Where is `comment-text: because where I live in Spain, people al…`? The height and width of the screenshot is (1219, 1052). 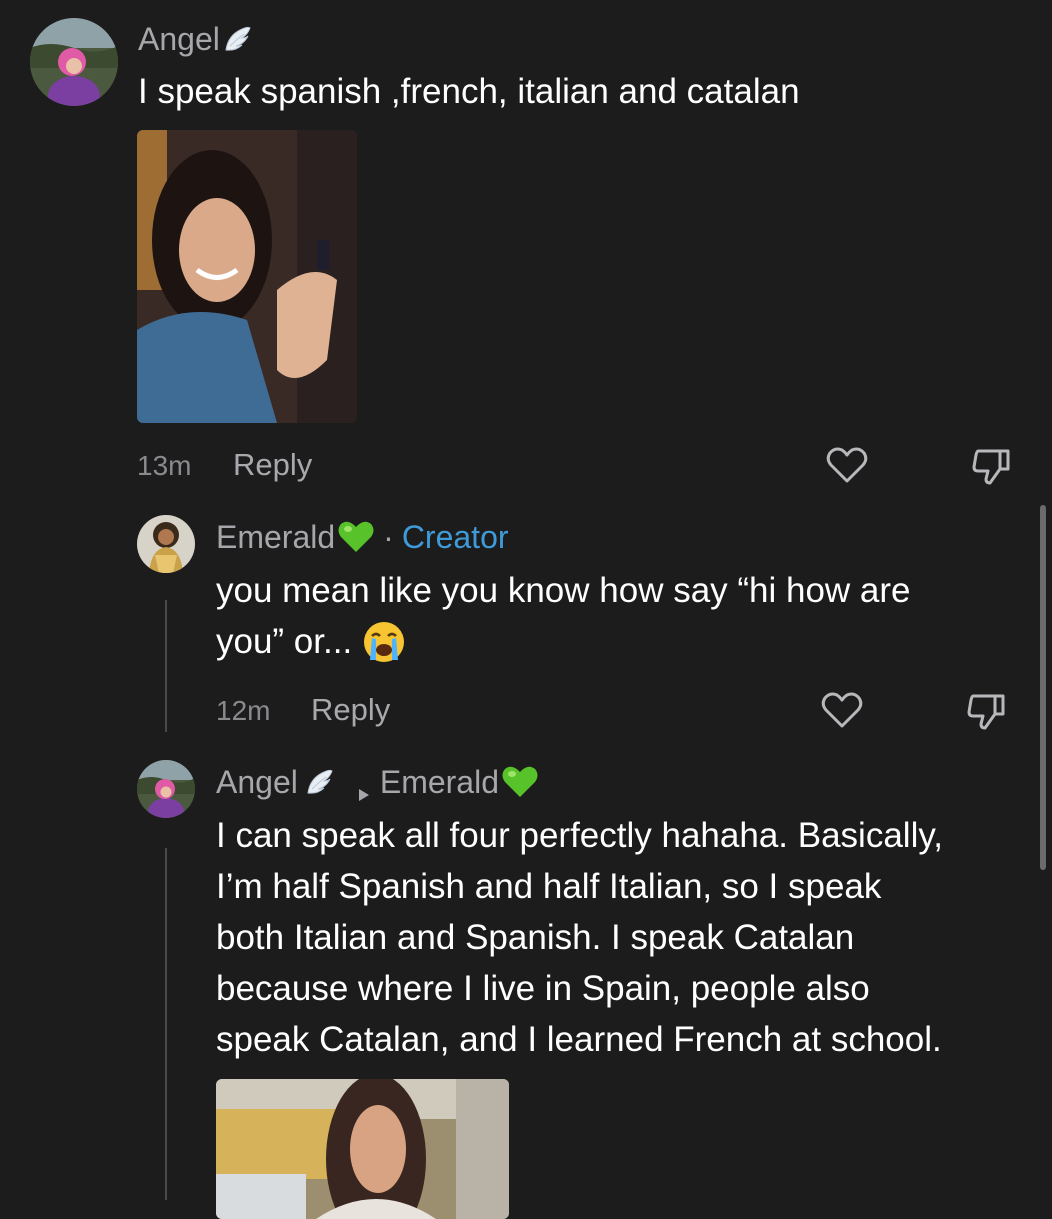 comment-text: because where I live in Spain, people al… is located at coordinates (543, 988).